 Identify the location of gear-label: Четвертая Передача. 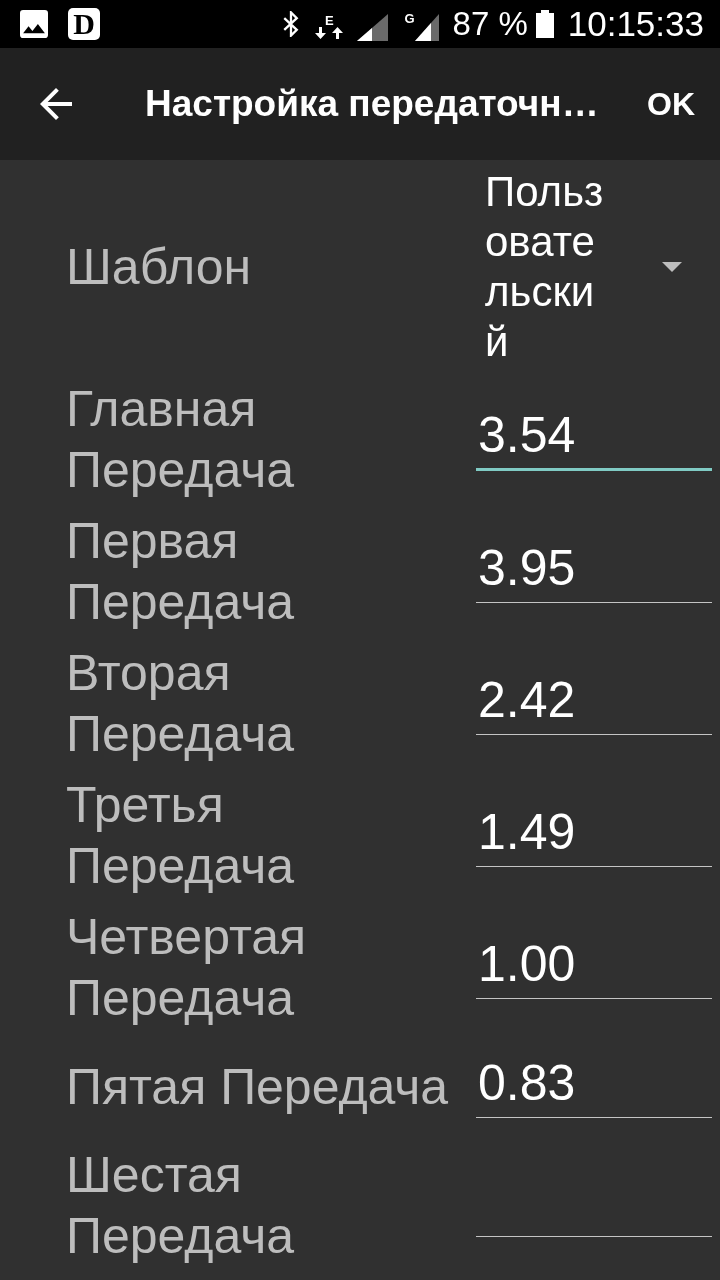
(186, 967).